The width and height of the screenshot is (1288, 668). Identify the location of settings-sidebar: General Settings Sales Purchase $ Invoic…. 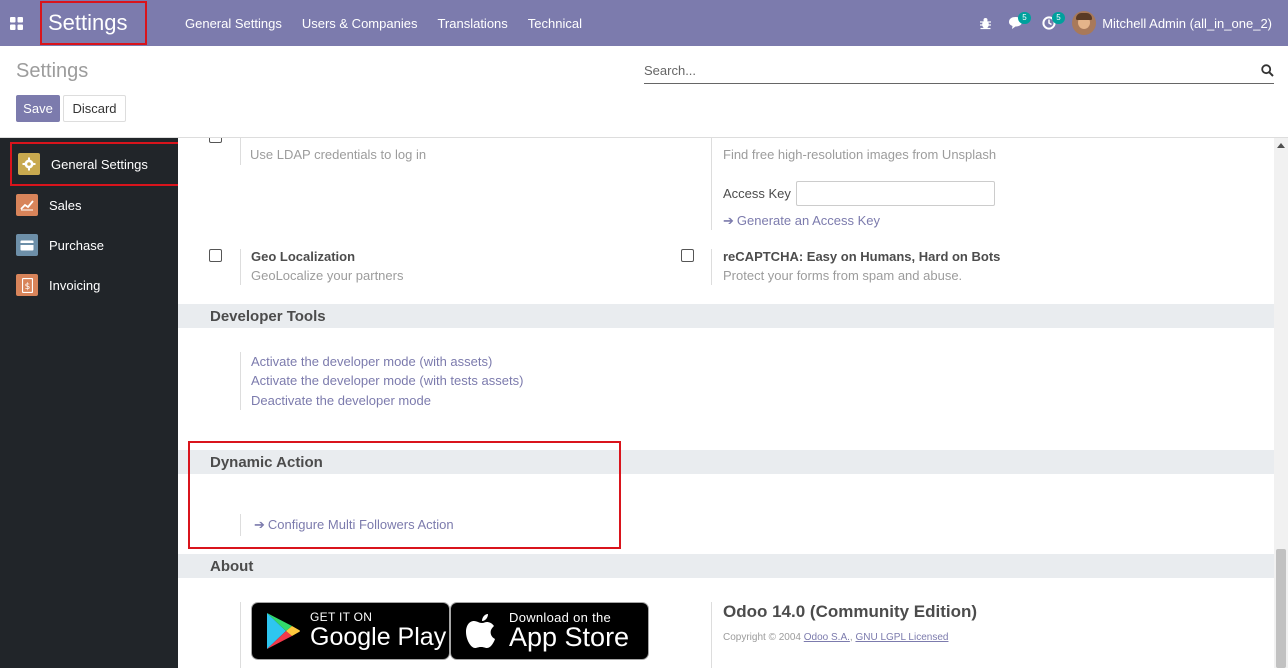
(90, 403).